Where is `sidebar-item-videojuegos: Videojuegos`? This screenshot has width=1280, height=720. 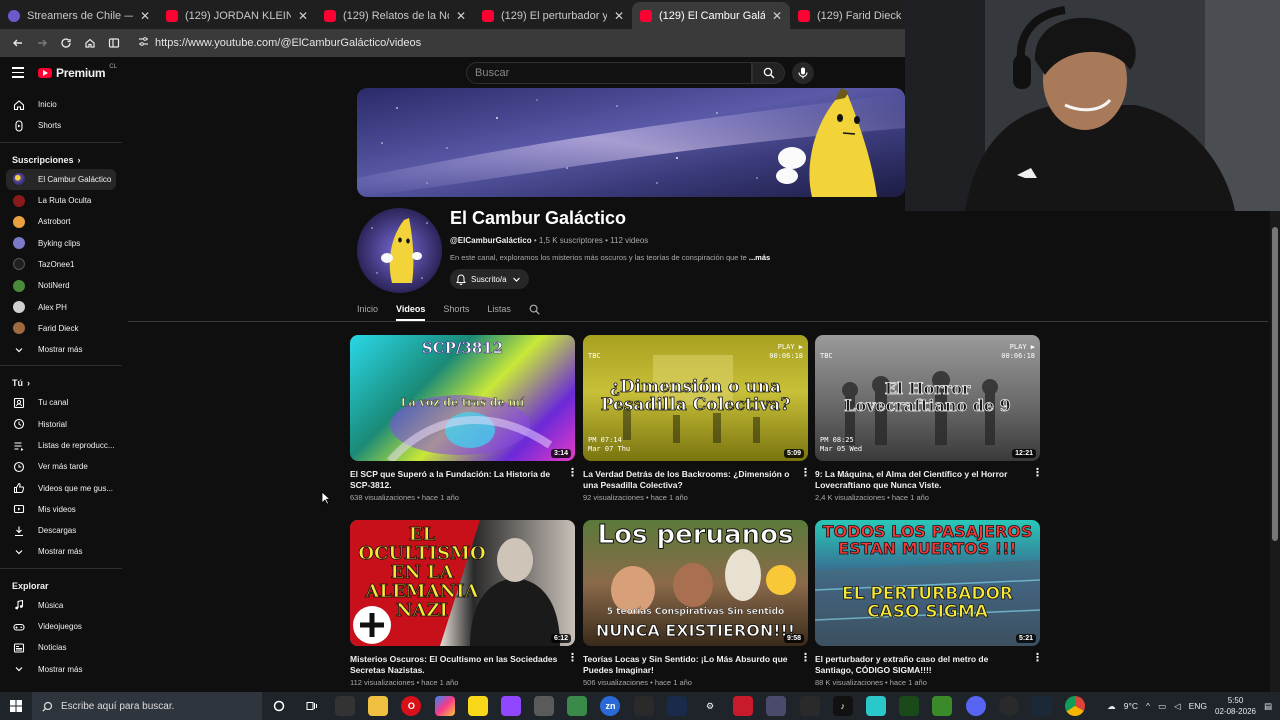 sidebar-item-videojuegos: Videojuegos is located at coordinates (61, 626).